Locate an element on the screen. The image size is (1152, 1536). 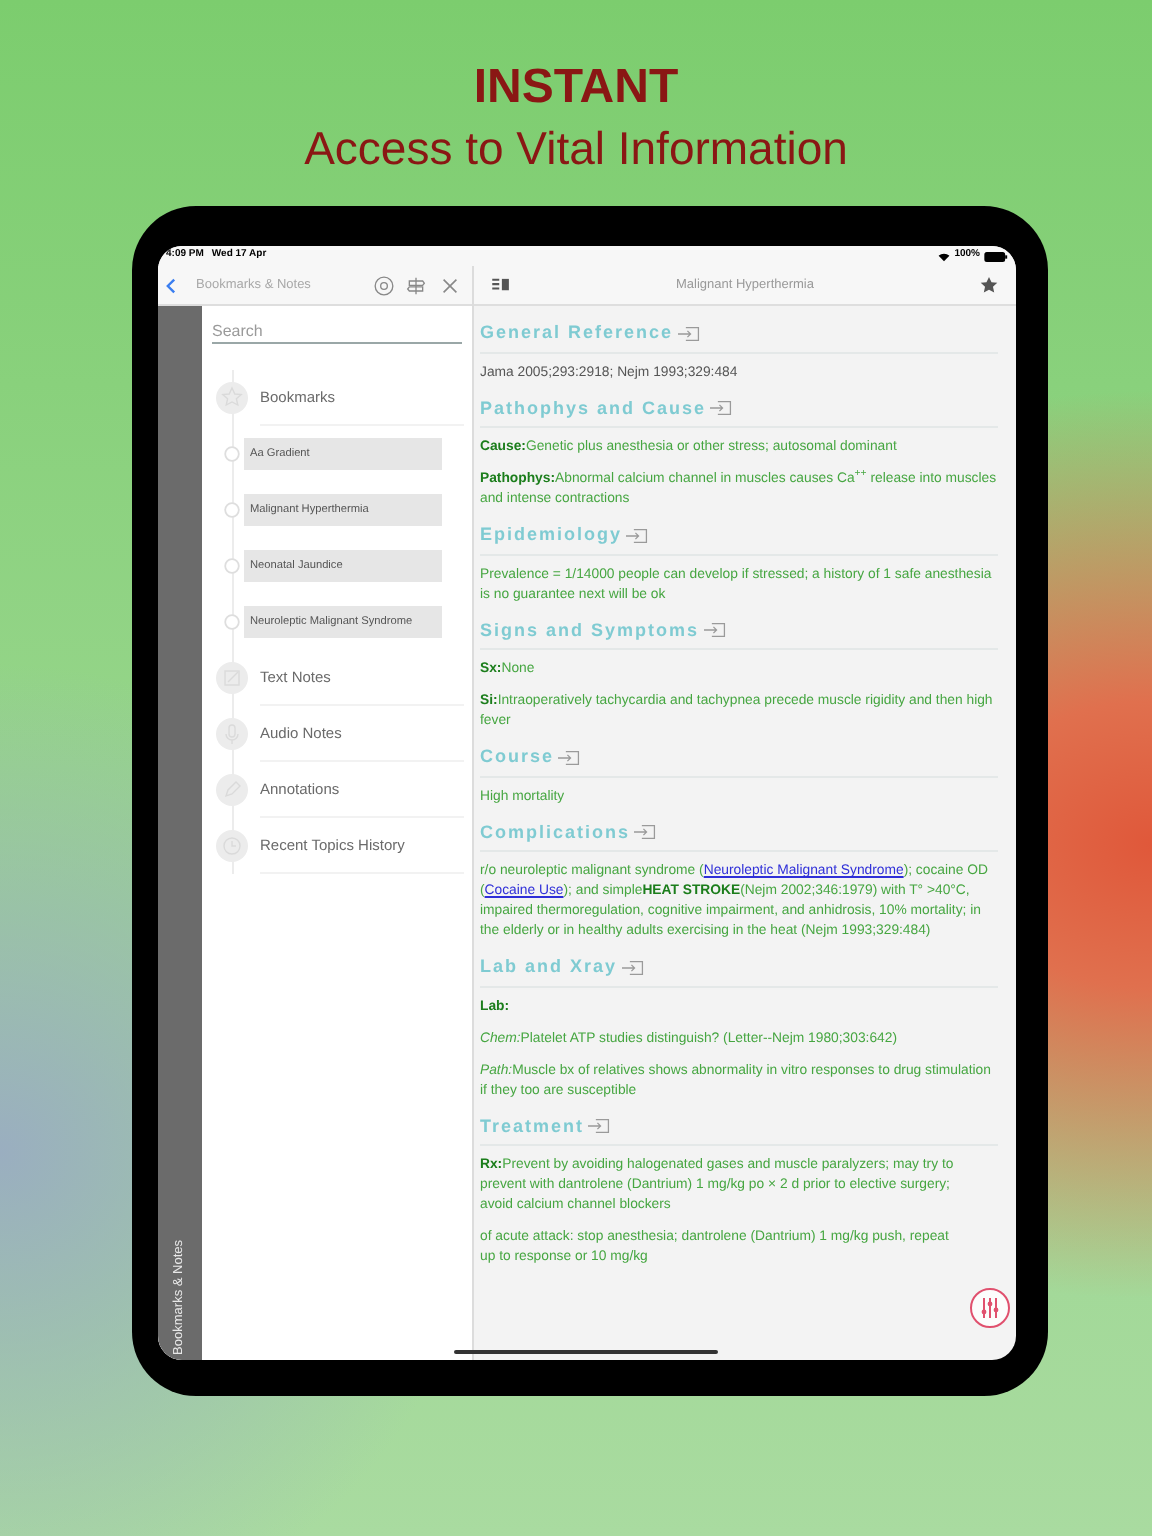
section-heading: Epidemiology is located at coordinates (551, 535).